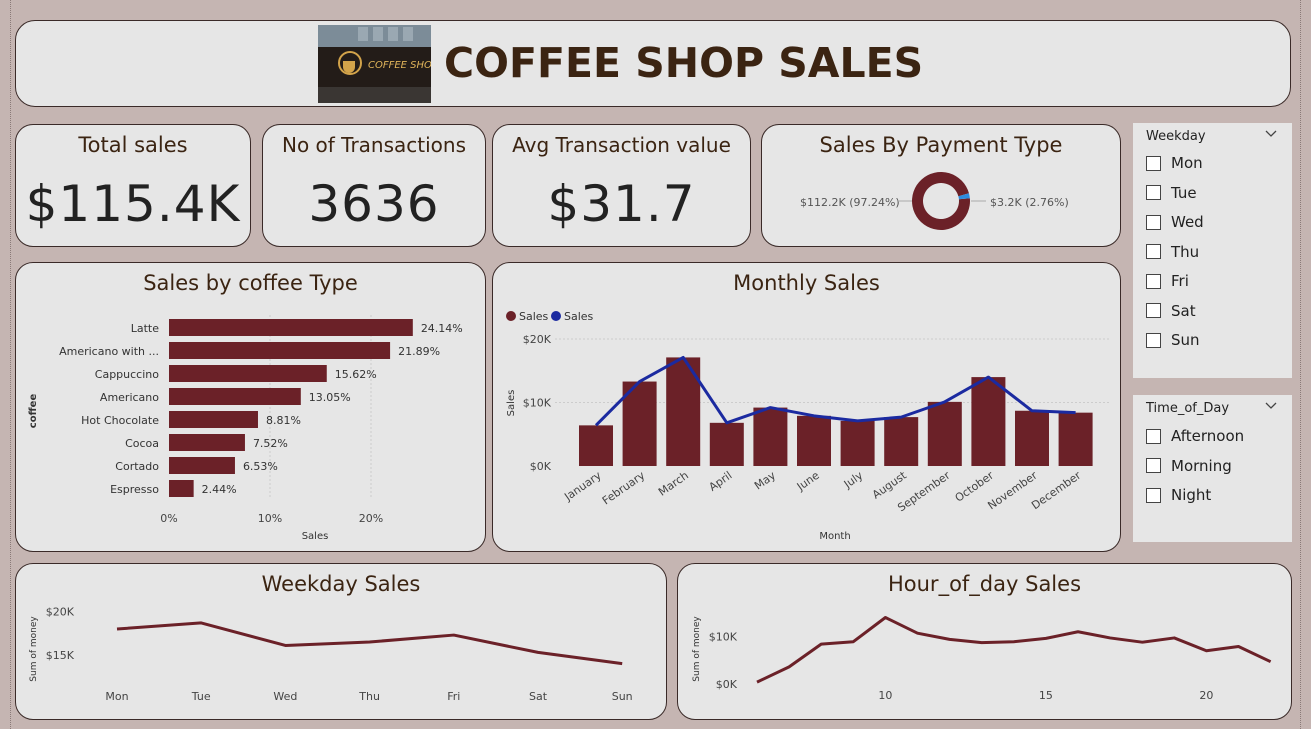 The height and width of the screenshot is (729, 1311). I want to click on x-tick-label: August, so click(890, 484).